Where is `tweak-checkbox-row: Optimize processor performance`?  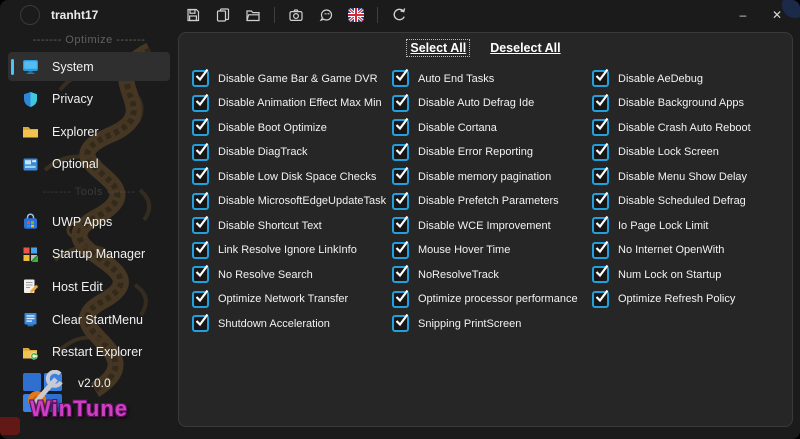
tweak-checkbox-row: Optimize processor performance is located at coordinates (492, 298).